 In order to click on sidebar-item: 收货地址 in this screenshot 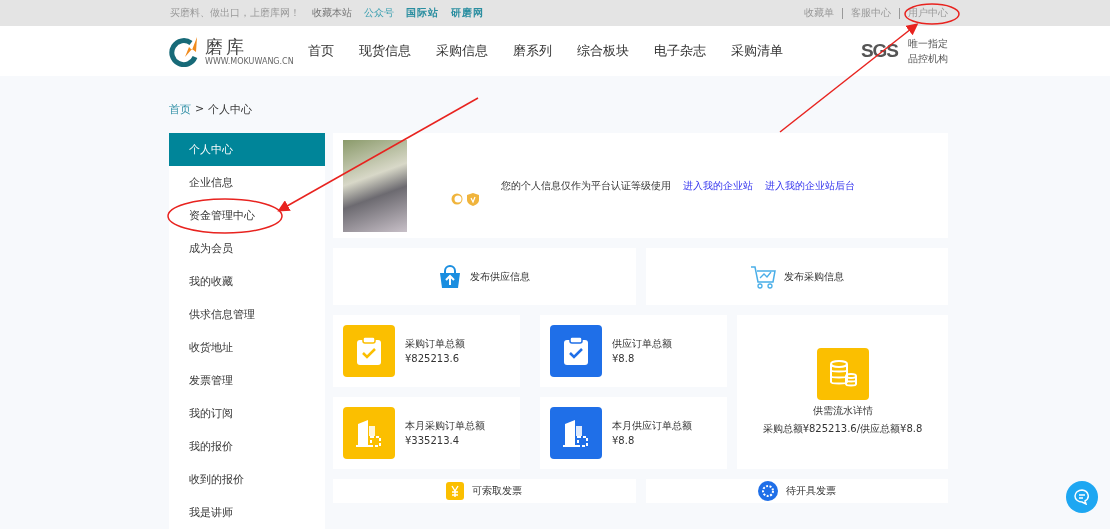, I will do `click(247, 347)`.